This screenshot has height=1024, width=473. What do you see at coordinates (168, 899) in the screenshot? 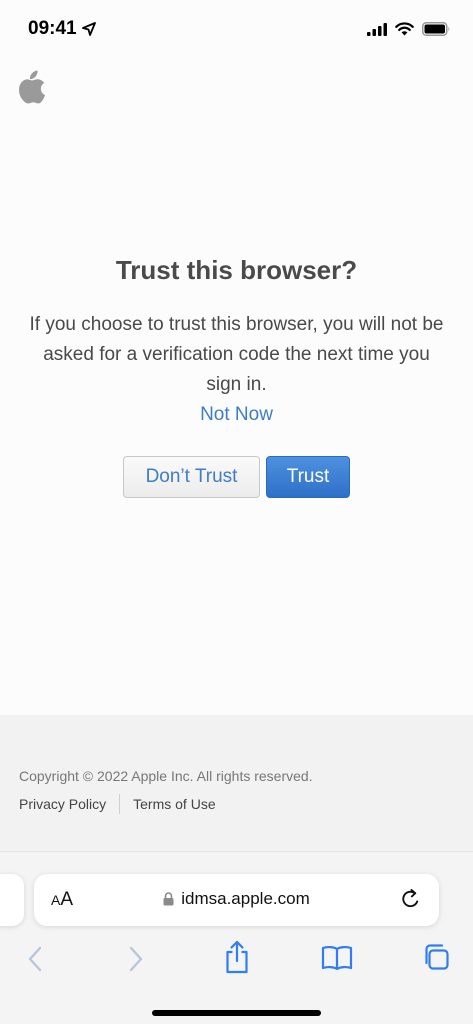
I see `lock-icon` at bounding box center [168, 899].